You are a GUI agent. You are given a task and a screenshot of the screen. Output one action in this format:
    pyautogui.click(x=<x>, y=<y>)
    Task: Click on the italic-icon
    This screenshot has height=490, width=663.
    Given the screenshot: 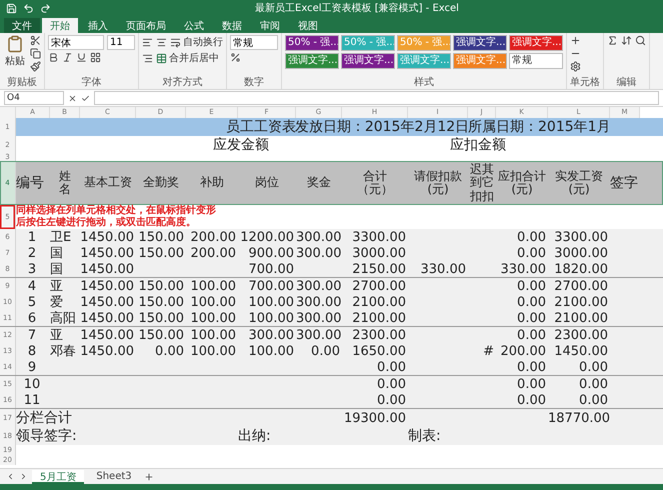 What is the action you would take?
    pyautogui.click(x=67, y=57)
    